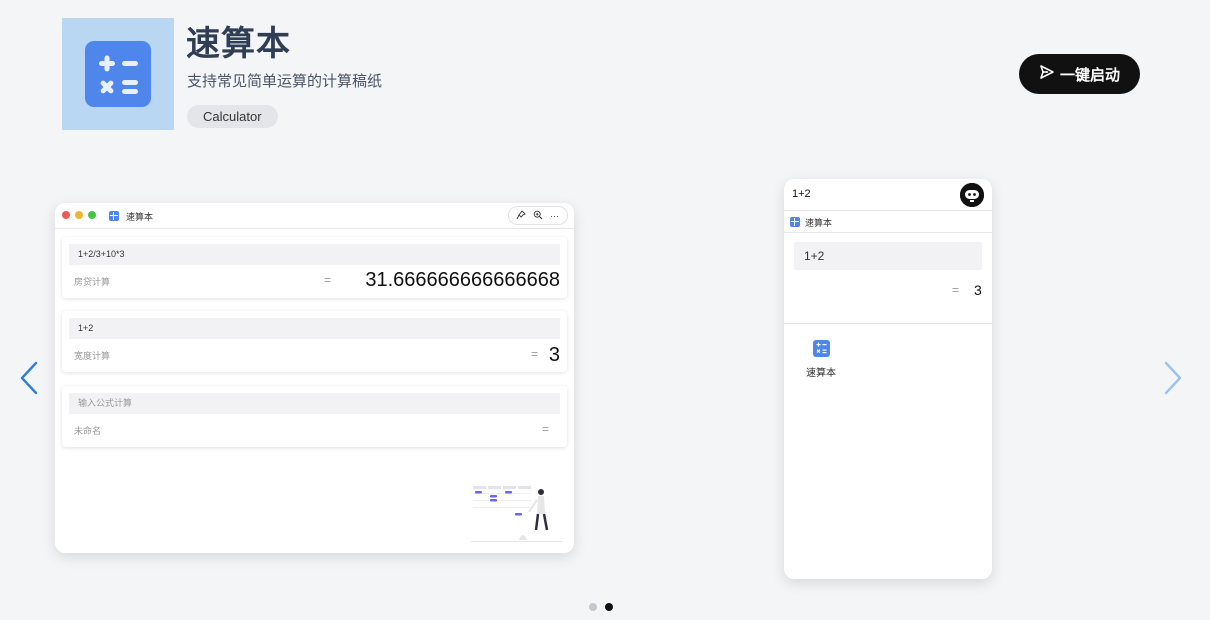  Describe the element at coordinates (888, 379) in the screenshot. I see `mobile-preview: 1+2 速算本 1+2 = 3 速算本` at that location.